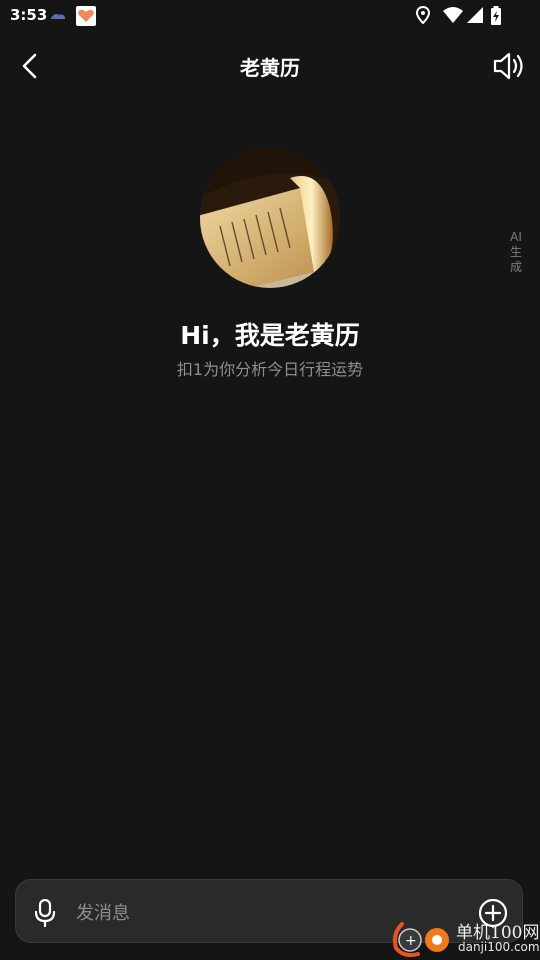 The height and width of the screenshot is (960, 540). What do you see at coordinates (515, 252) in the screenshot?
I see `ai-generated-tag: AI生成` at bounding box center [515, 252].